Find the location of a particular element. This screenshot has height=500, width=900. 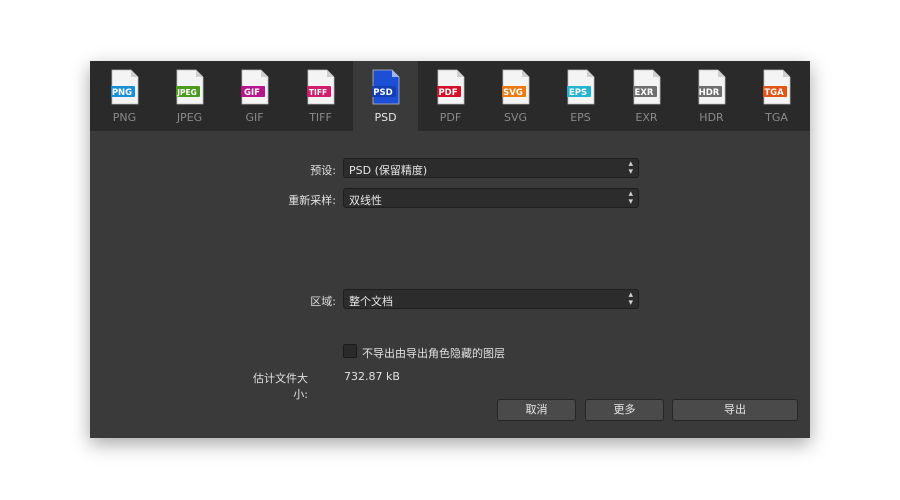

preset-select: PSD (保留精度) ▴ ▾ is located at coordinates (491, 168).